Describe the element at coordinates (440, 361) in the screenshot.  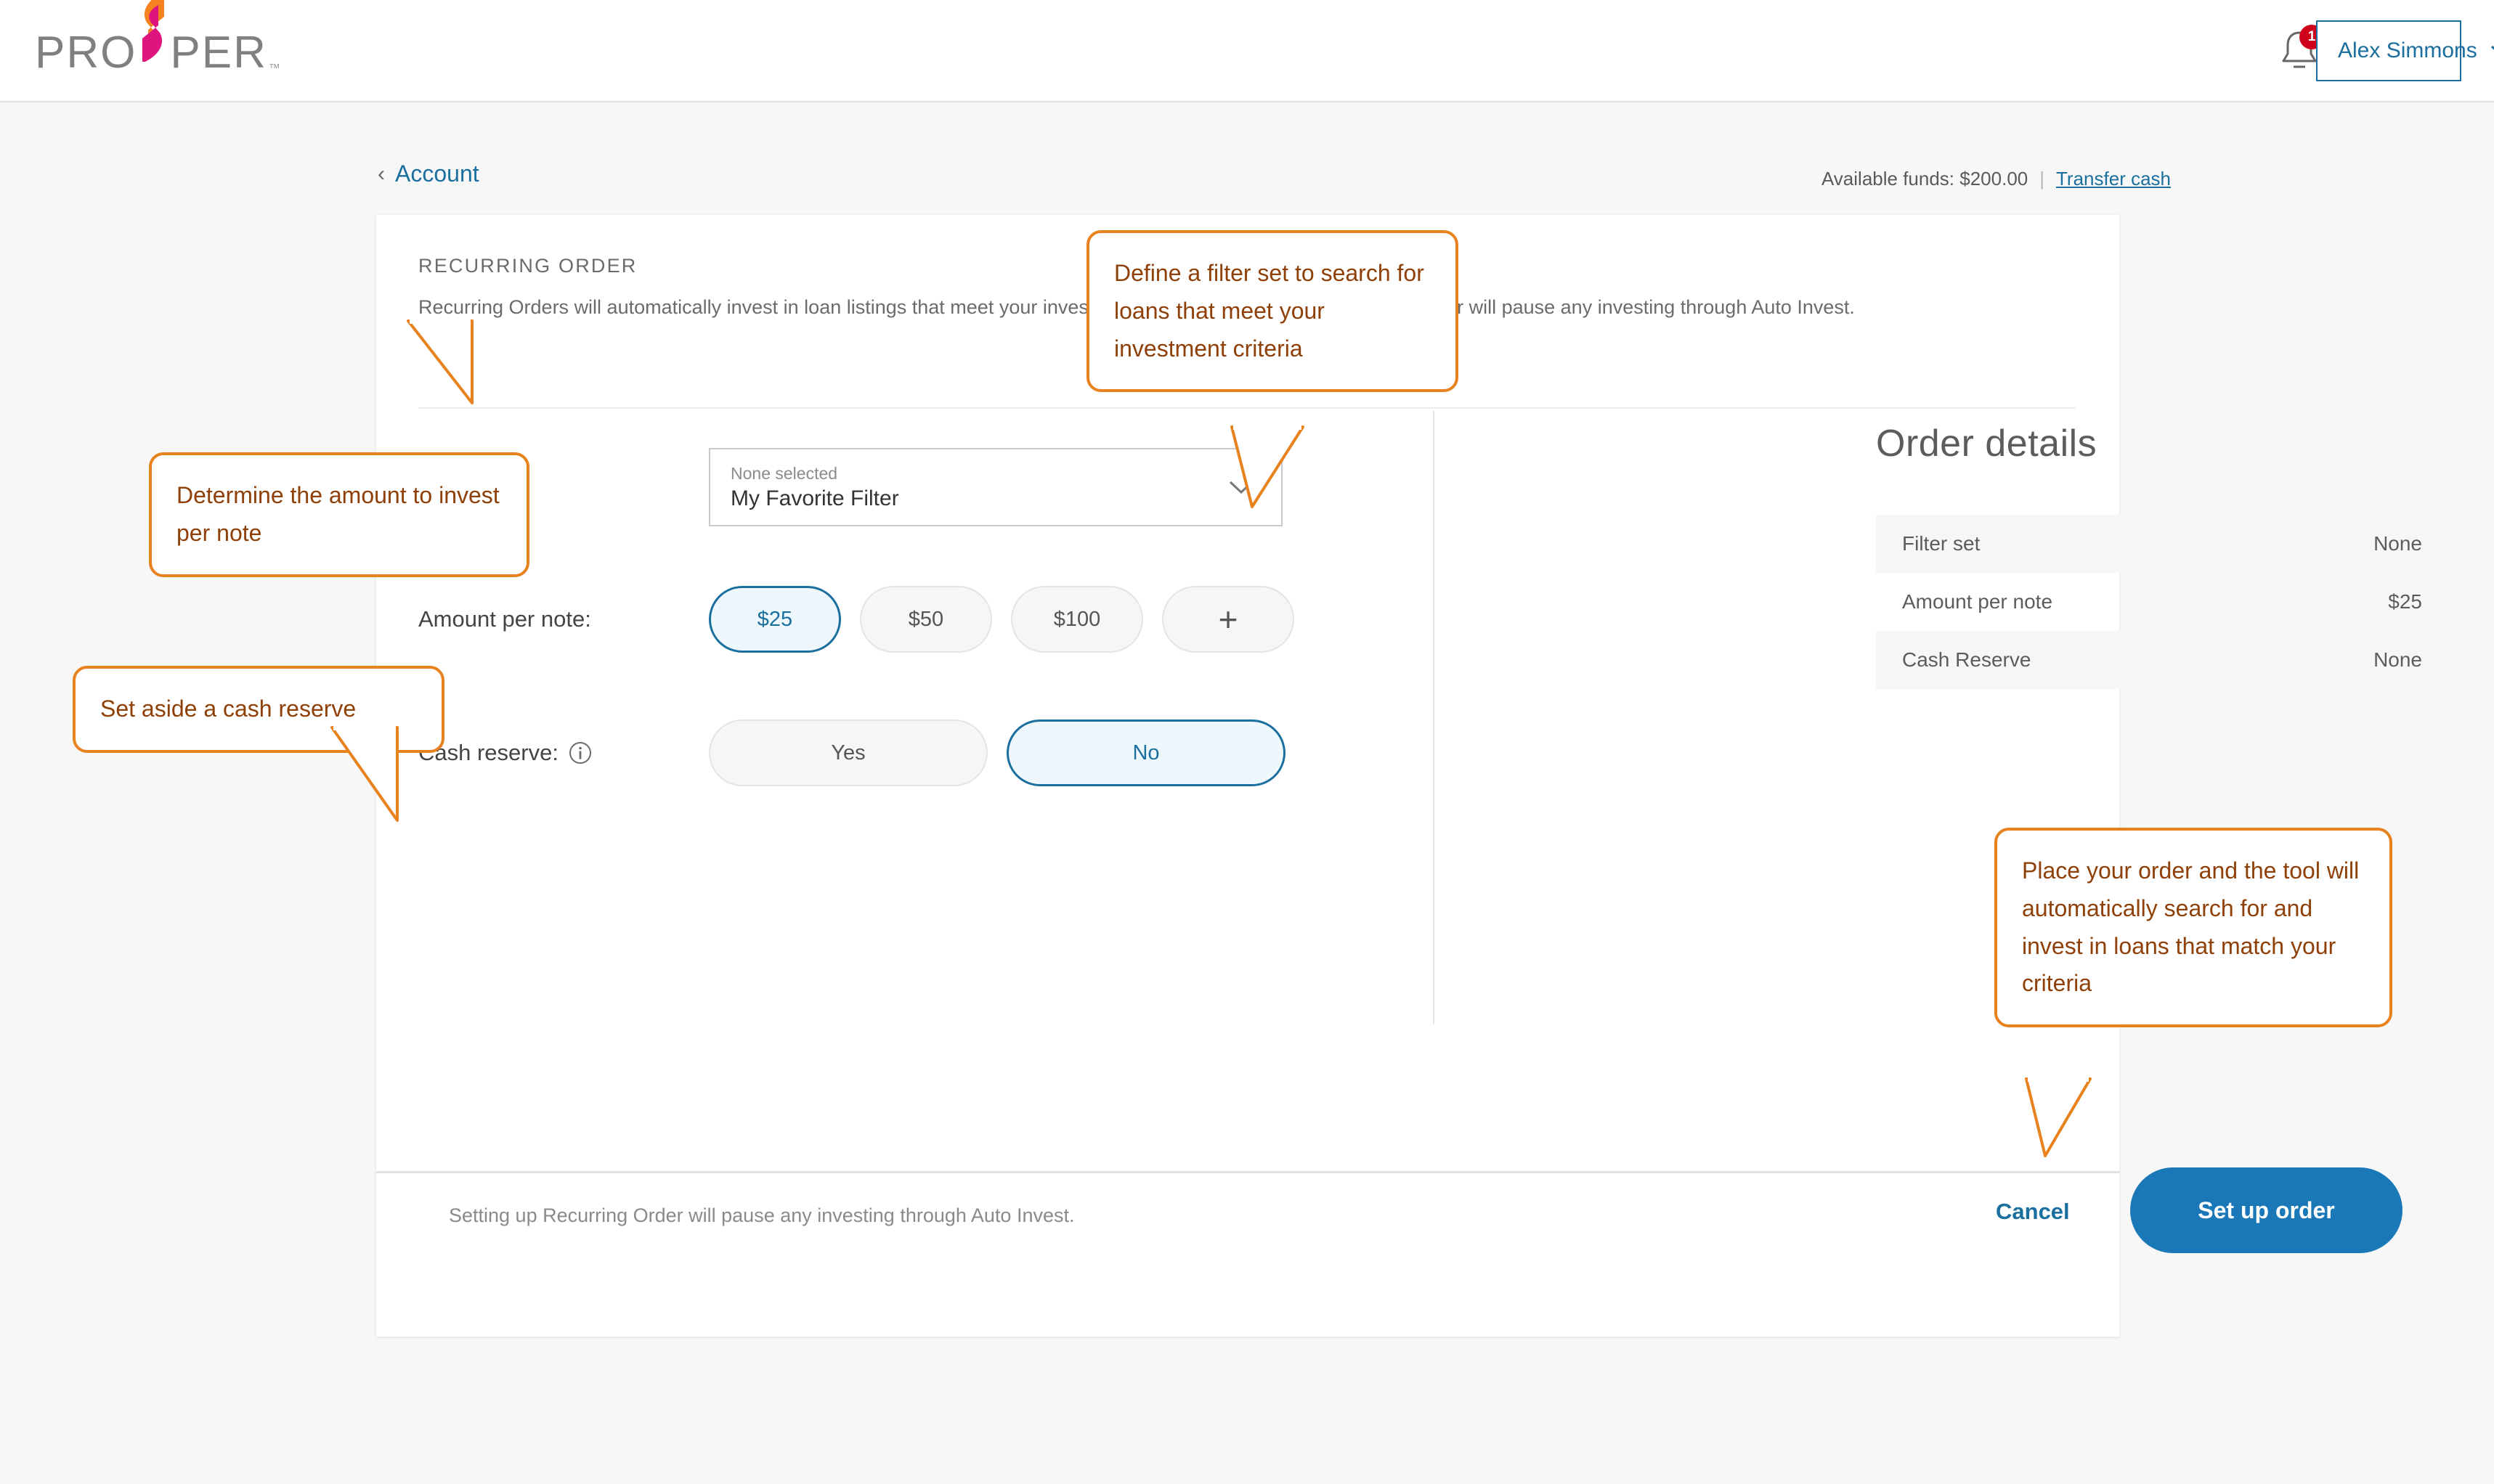
I see `callout-tail-amount-per-note` at that location.